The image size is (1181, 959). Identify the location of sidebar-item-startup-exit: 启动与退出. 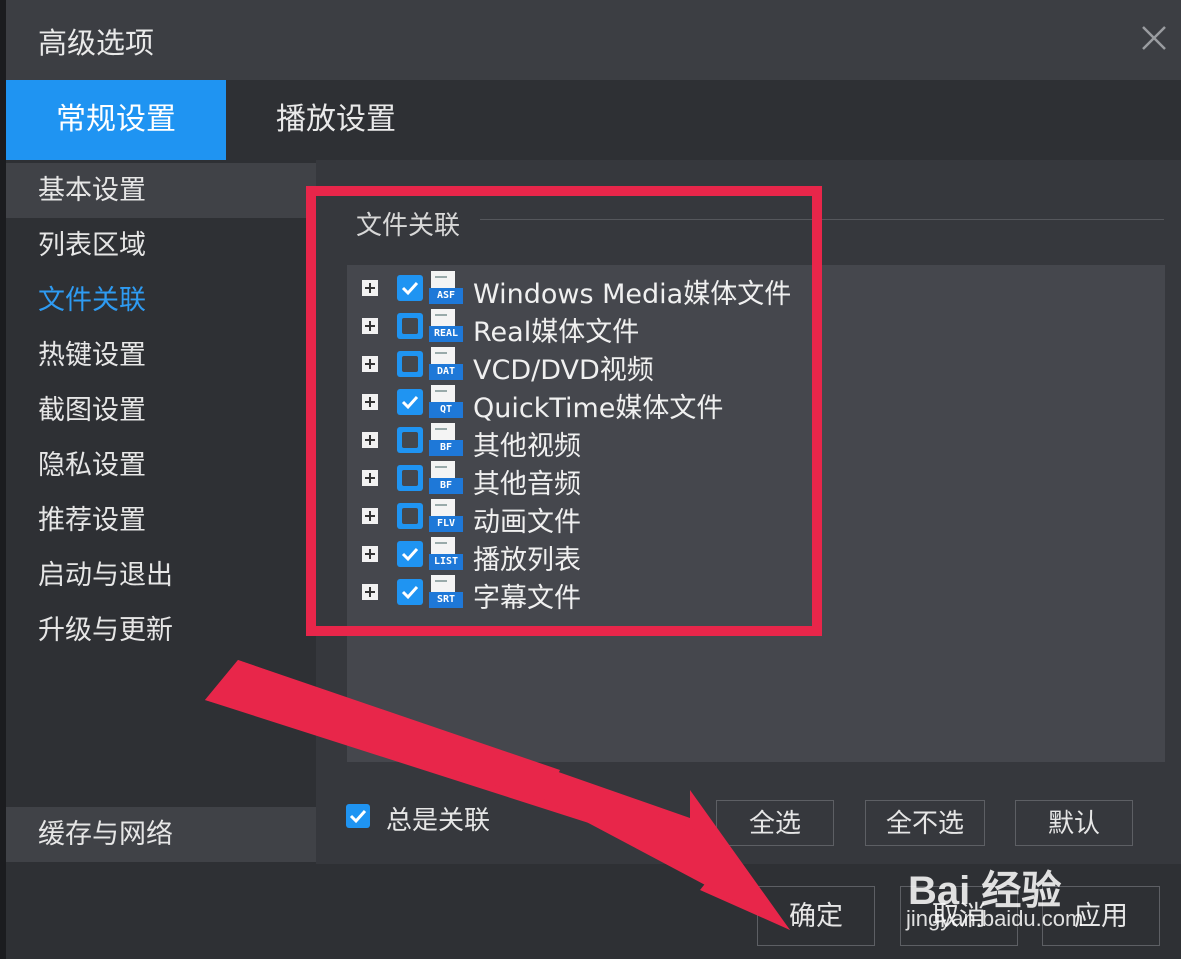
(161, 575).